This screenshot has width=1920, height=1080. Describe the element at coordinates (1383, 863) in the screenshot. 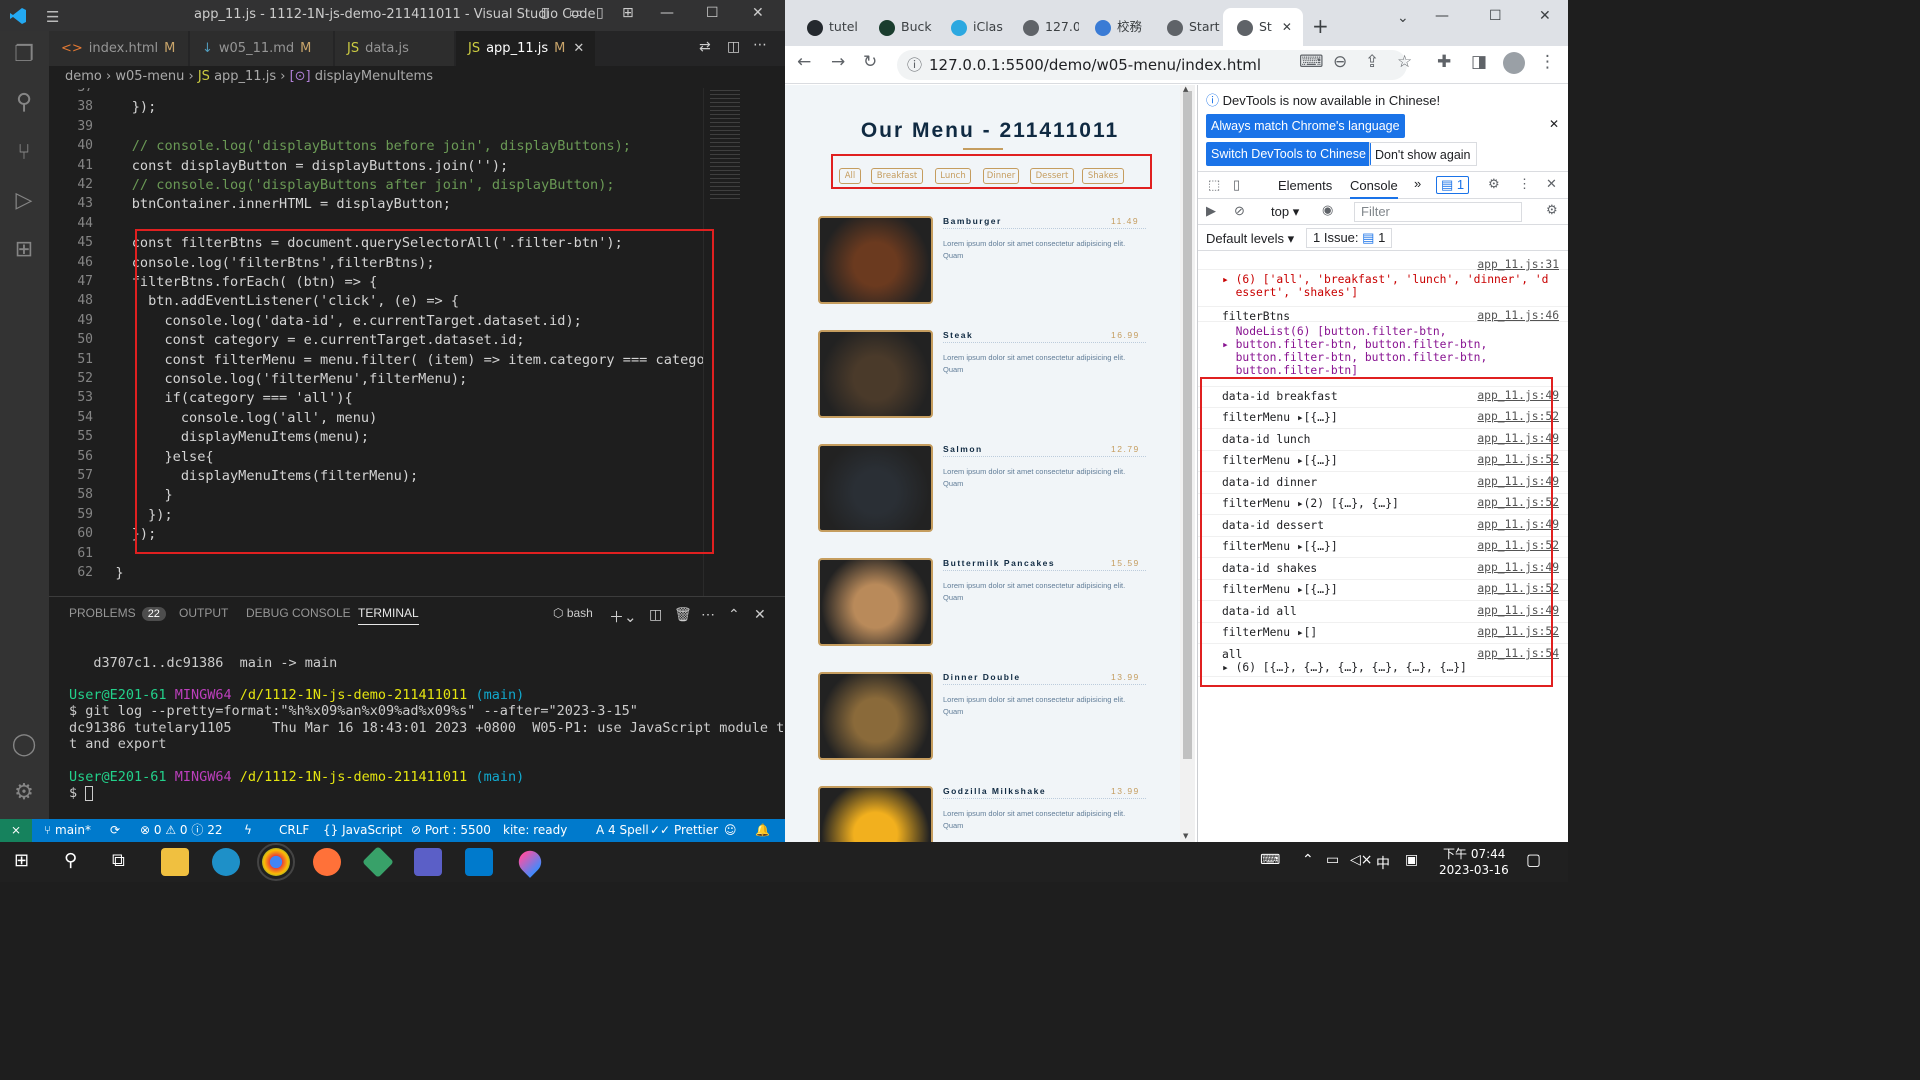

I see `ime-indicator: 中` at that location.